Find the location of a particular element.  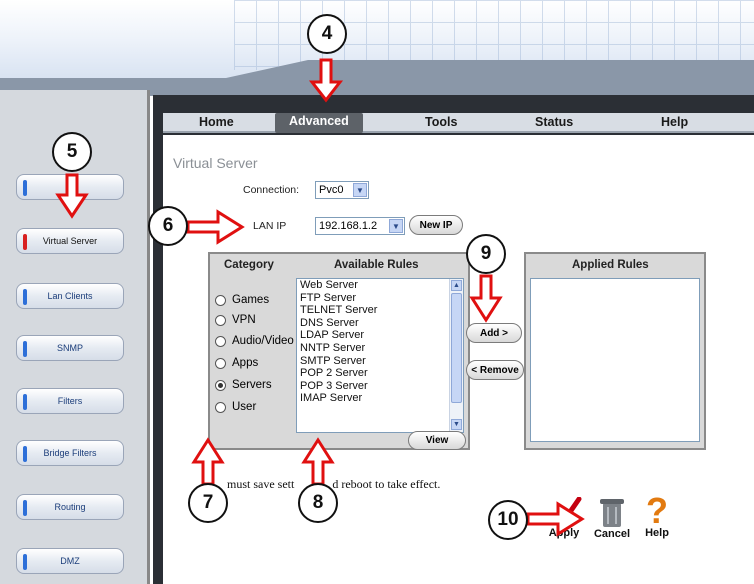

list-item: DNS Server is located at coordinates (380, 323).